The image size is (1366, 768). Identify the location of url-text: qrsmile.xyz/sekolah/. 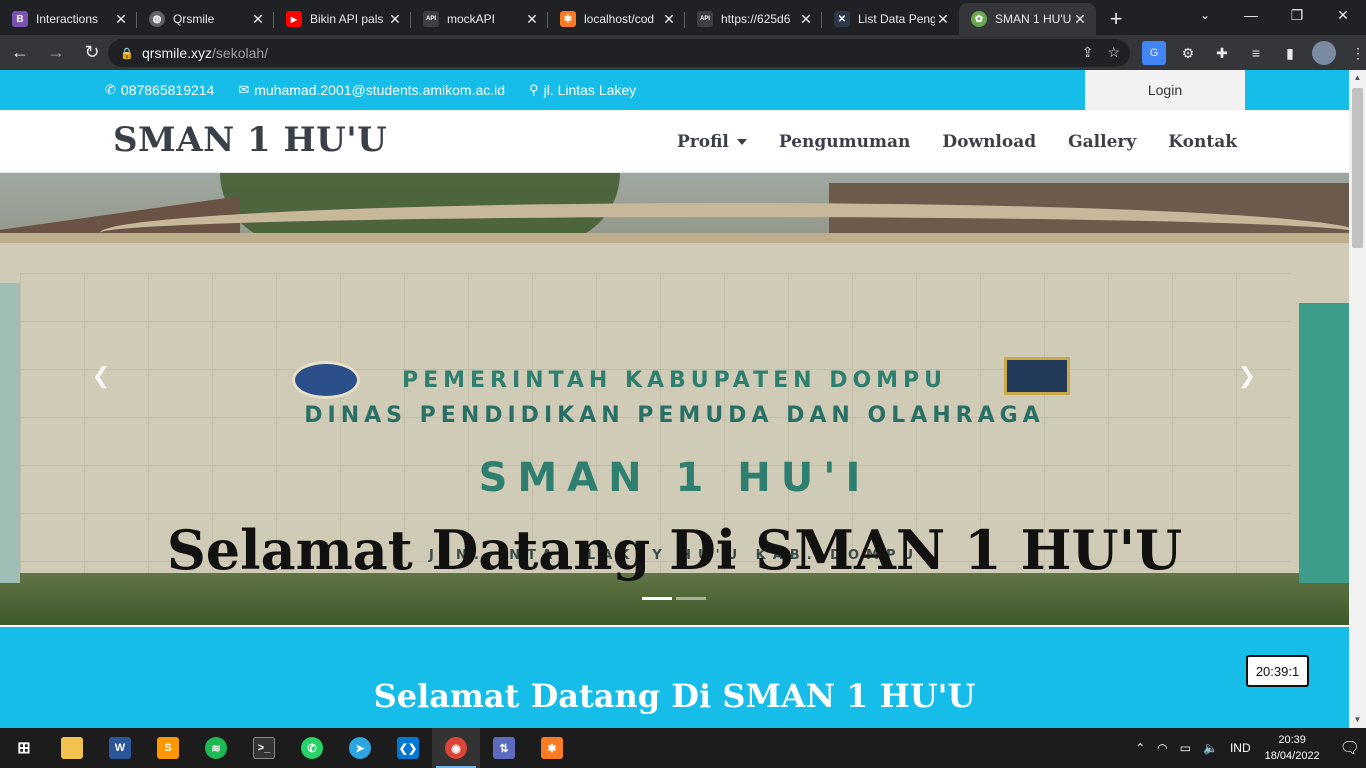
(205, 53).